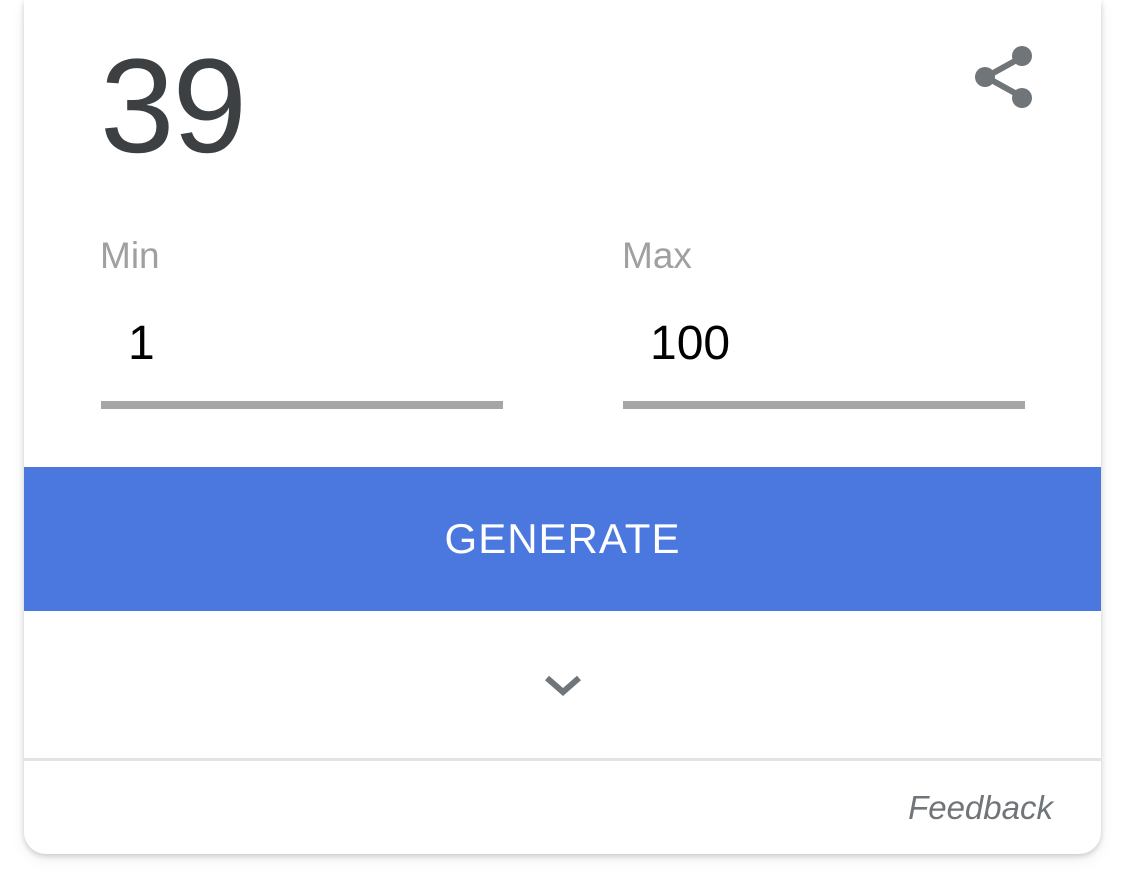 The image size is (1125, 880). I want to click on min-underline, so click(302, 405).